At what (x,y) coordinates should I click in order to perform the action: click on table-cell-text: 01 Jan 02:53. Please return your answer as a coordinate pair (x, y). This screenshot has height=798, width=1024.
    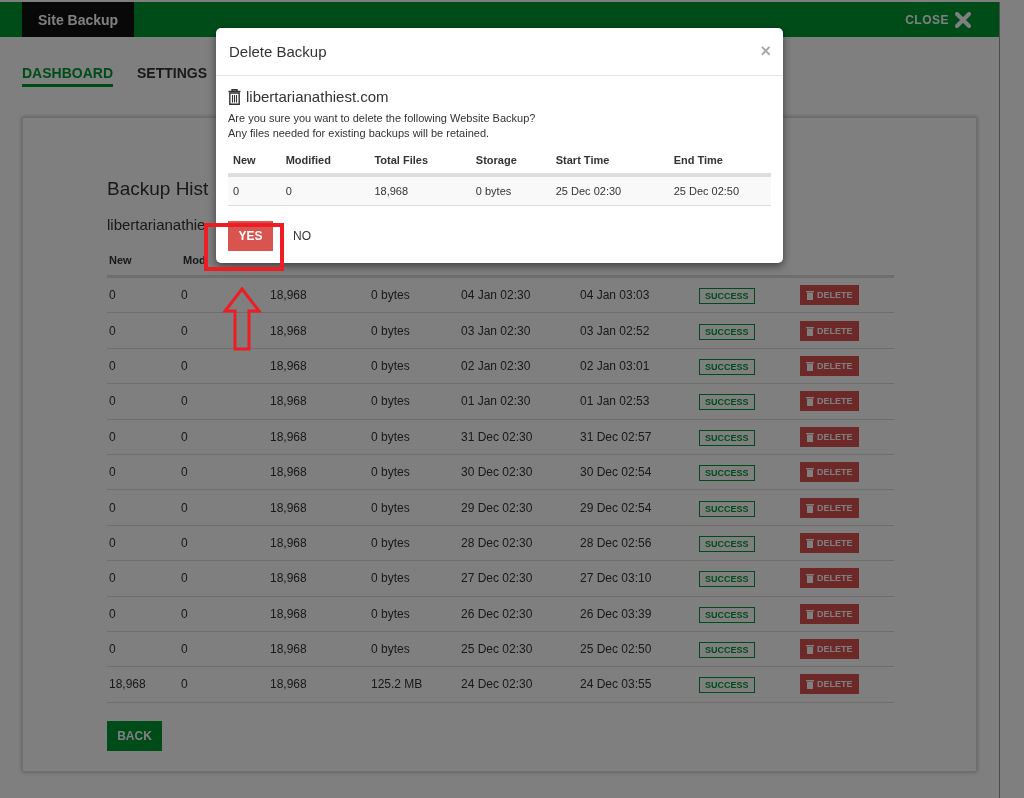
    Looking at the image, I should click on (615, 401).